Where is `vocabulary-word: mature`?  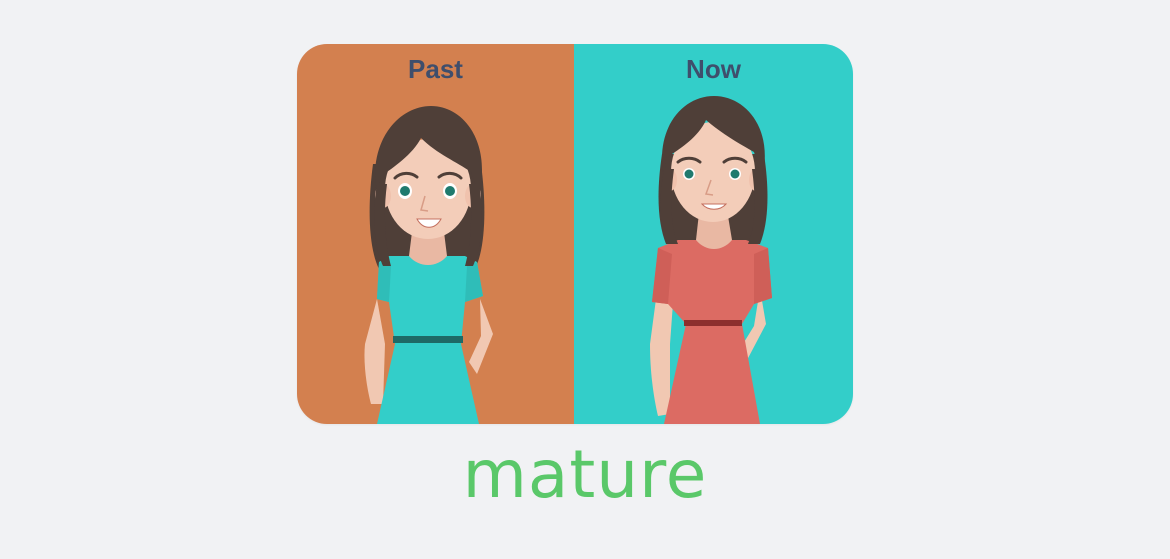
vocabulary-word: mature is located at coordinates (585, 474).